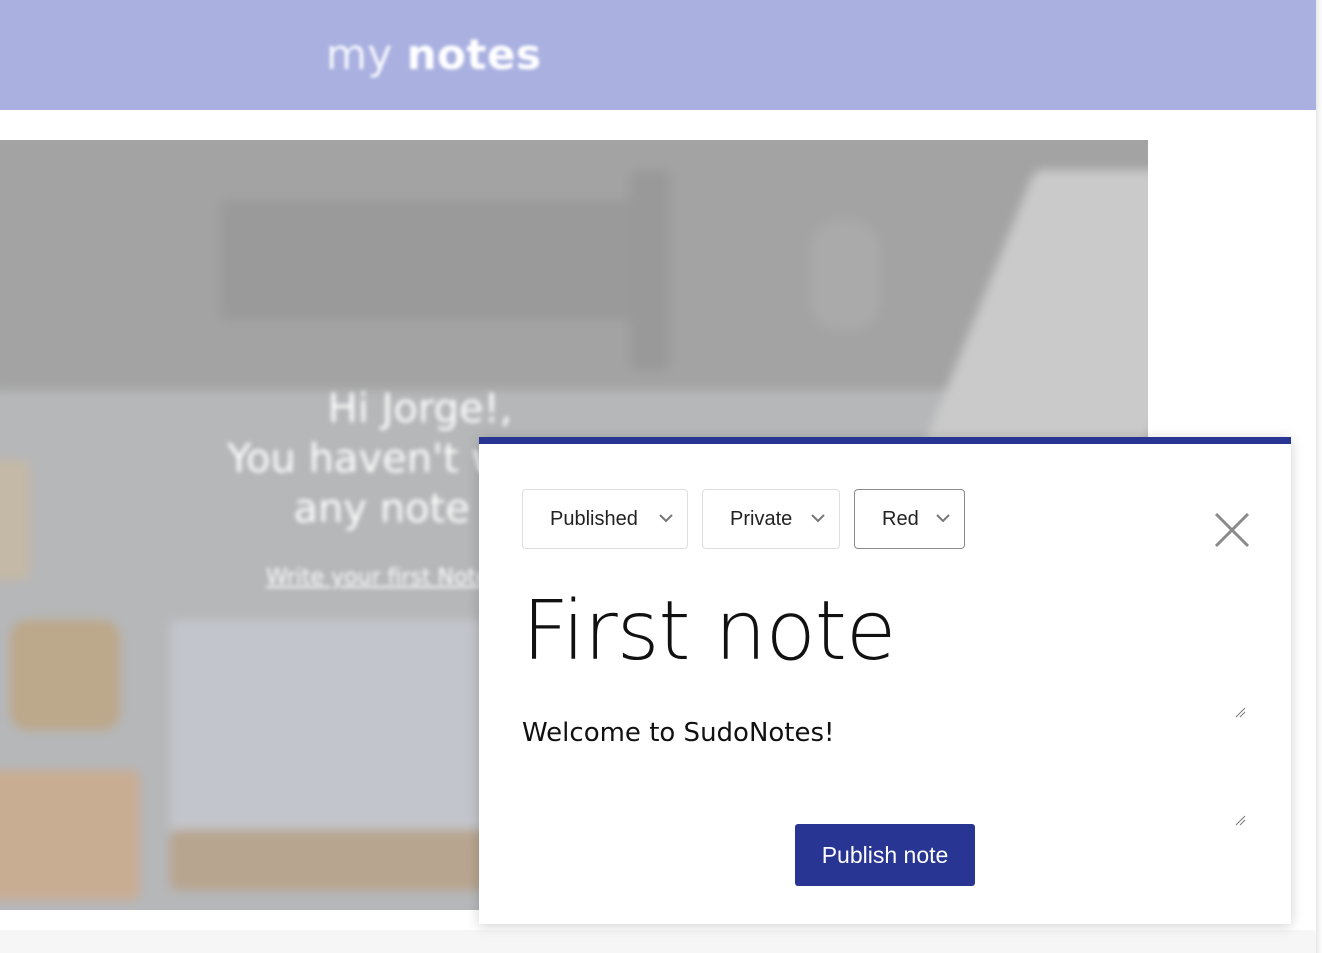 The width and height of the screenshot is (1322, 953). Describe the element at coordinates (900, 518) in the screenshot. I see `color-select-value: Red` at that location.